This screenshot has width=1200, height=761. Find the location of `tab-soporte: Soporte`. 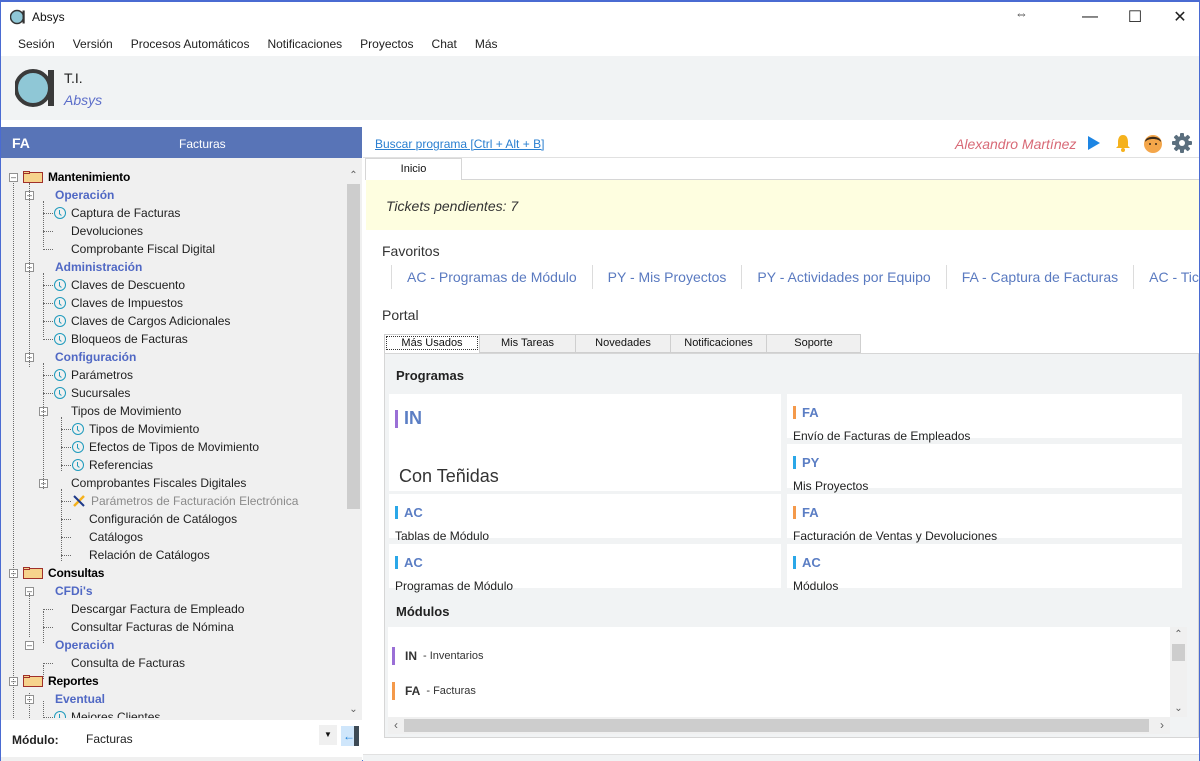

tab-soporte: Soporte is located at coordinates (813, 343).